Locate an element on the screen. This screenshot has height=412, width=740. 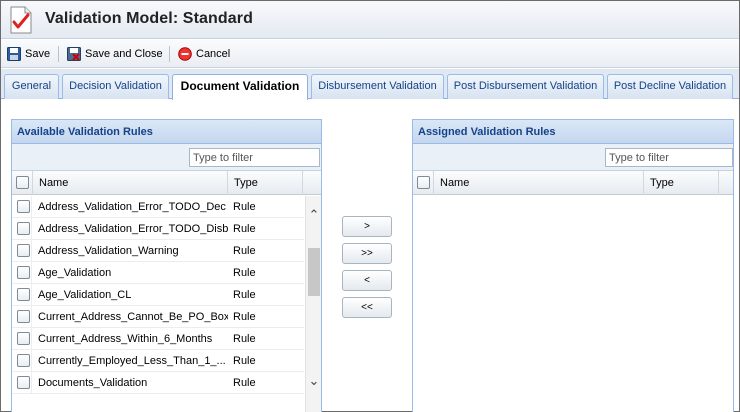
tab-disbursement-validation: Disbursement Validation is located at coordinates (377, 86).